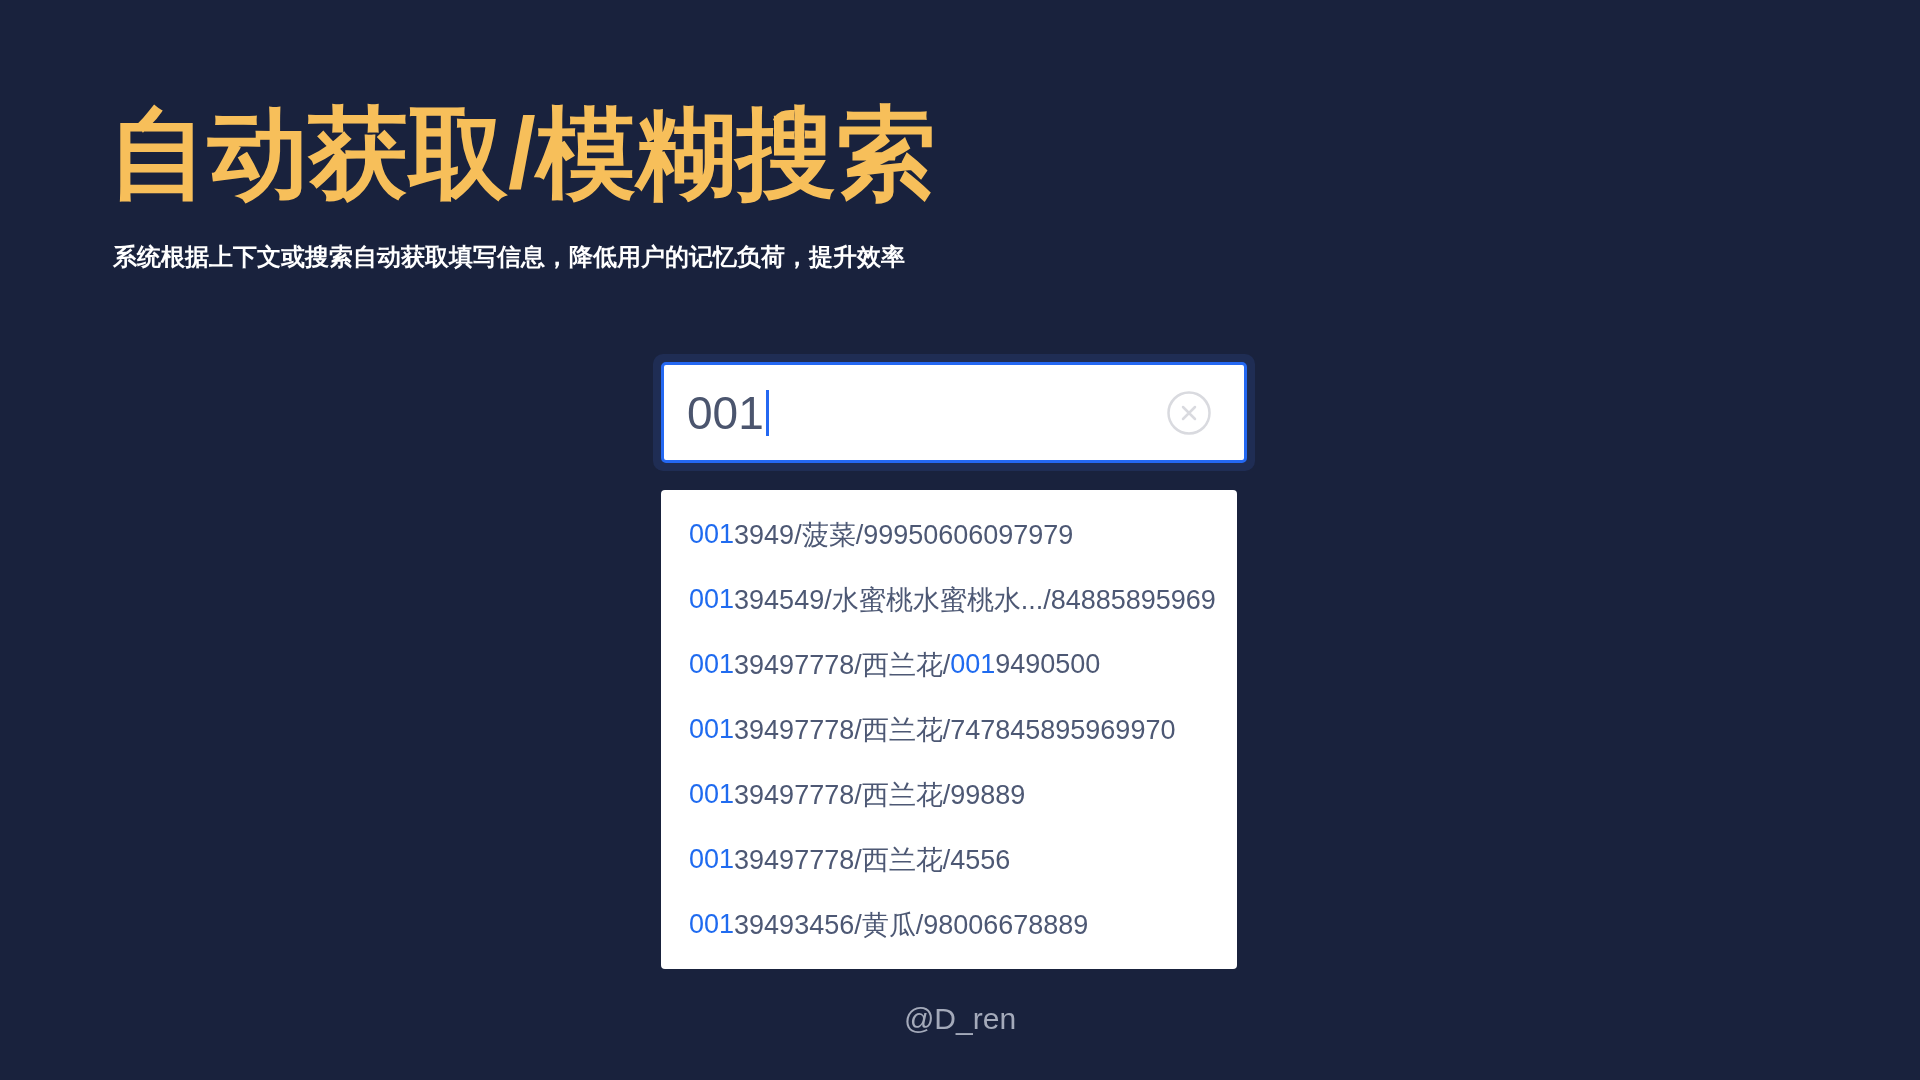  What do you see at coordinates (949, 664) in the screenshot?
I see `suggestion-item: 00139497778/西兰花/0019490500` at bounding box center [949, 664].